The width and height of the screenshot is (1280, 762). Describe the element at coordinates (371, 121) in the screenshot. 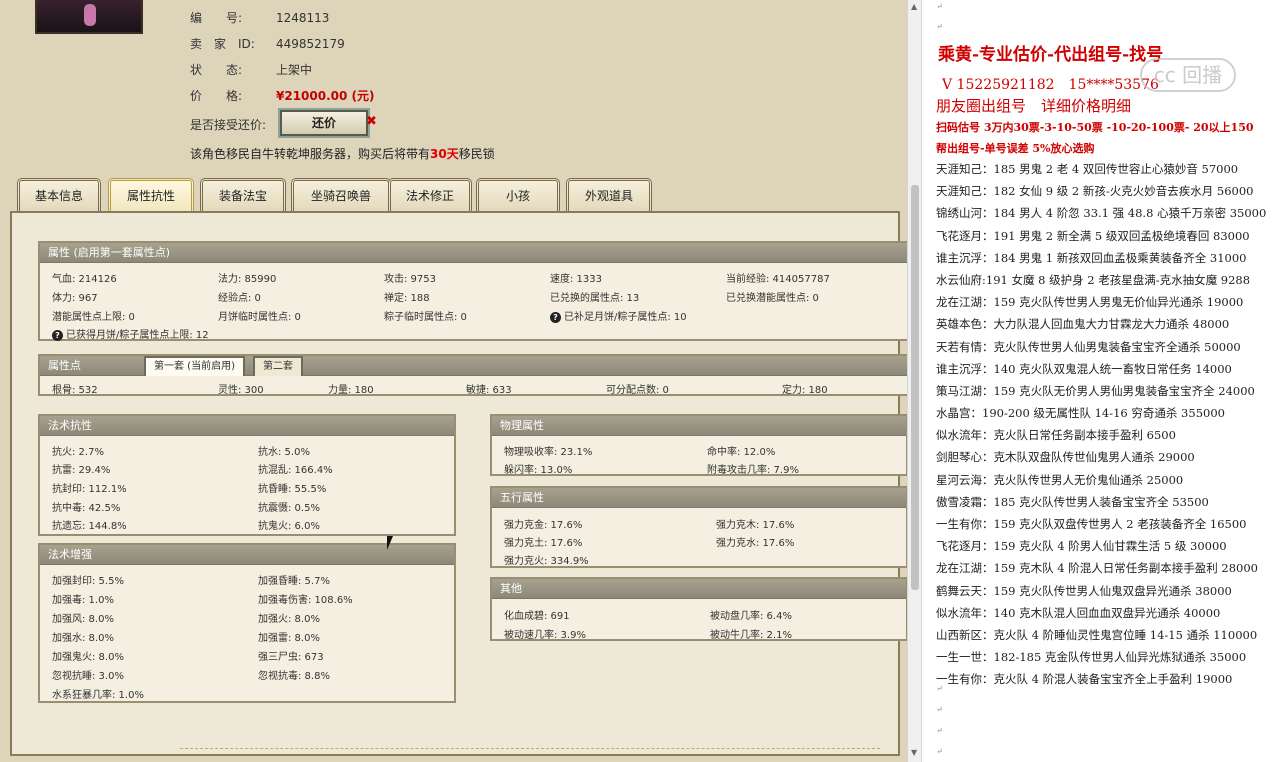

I see `close-icon: ✖` at that location.